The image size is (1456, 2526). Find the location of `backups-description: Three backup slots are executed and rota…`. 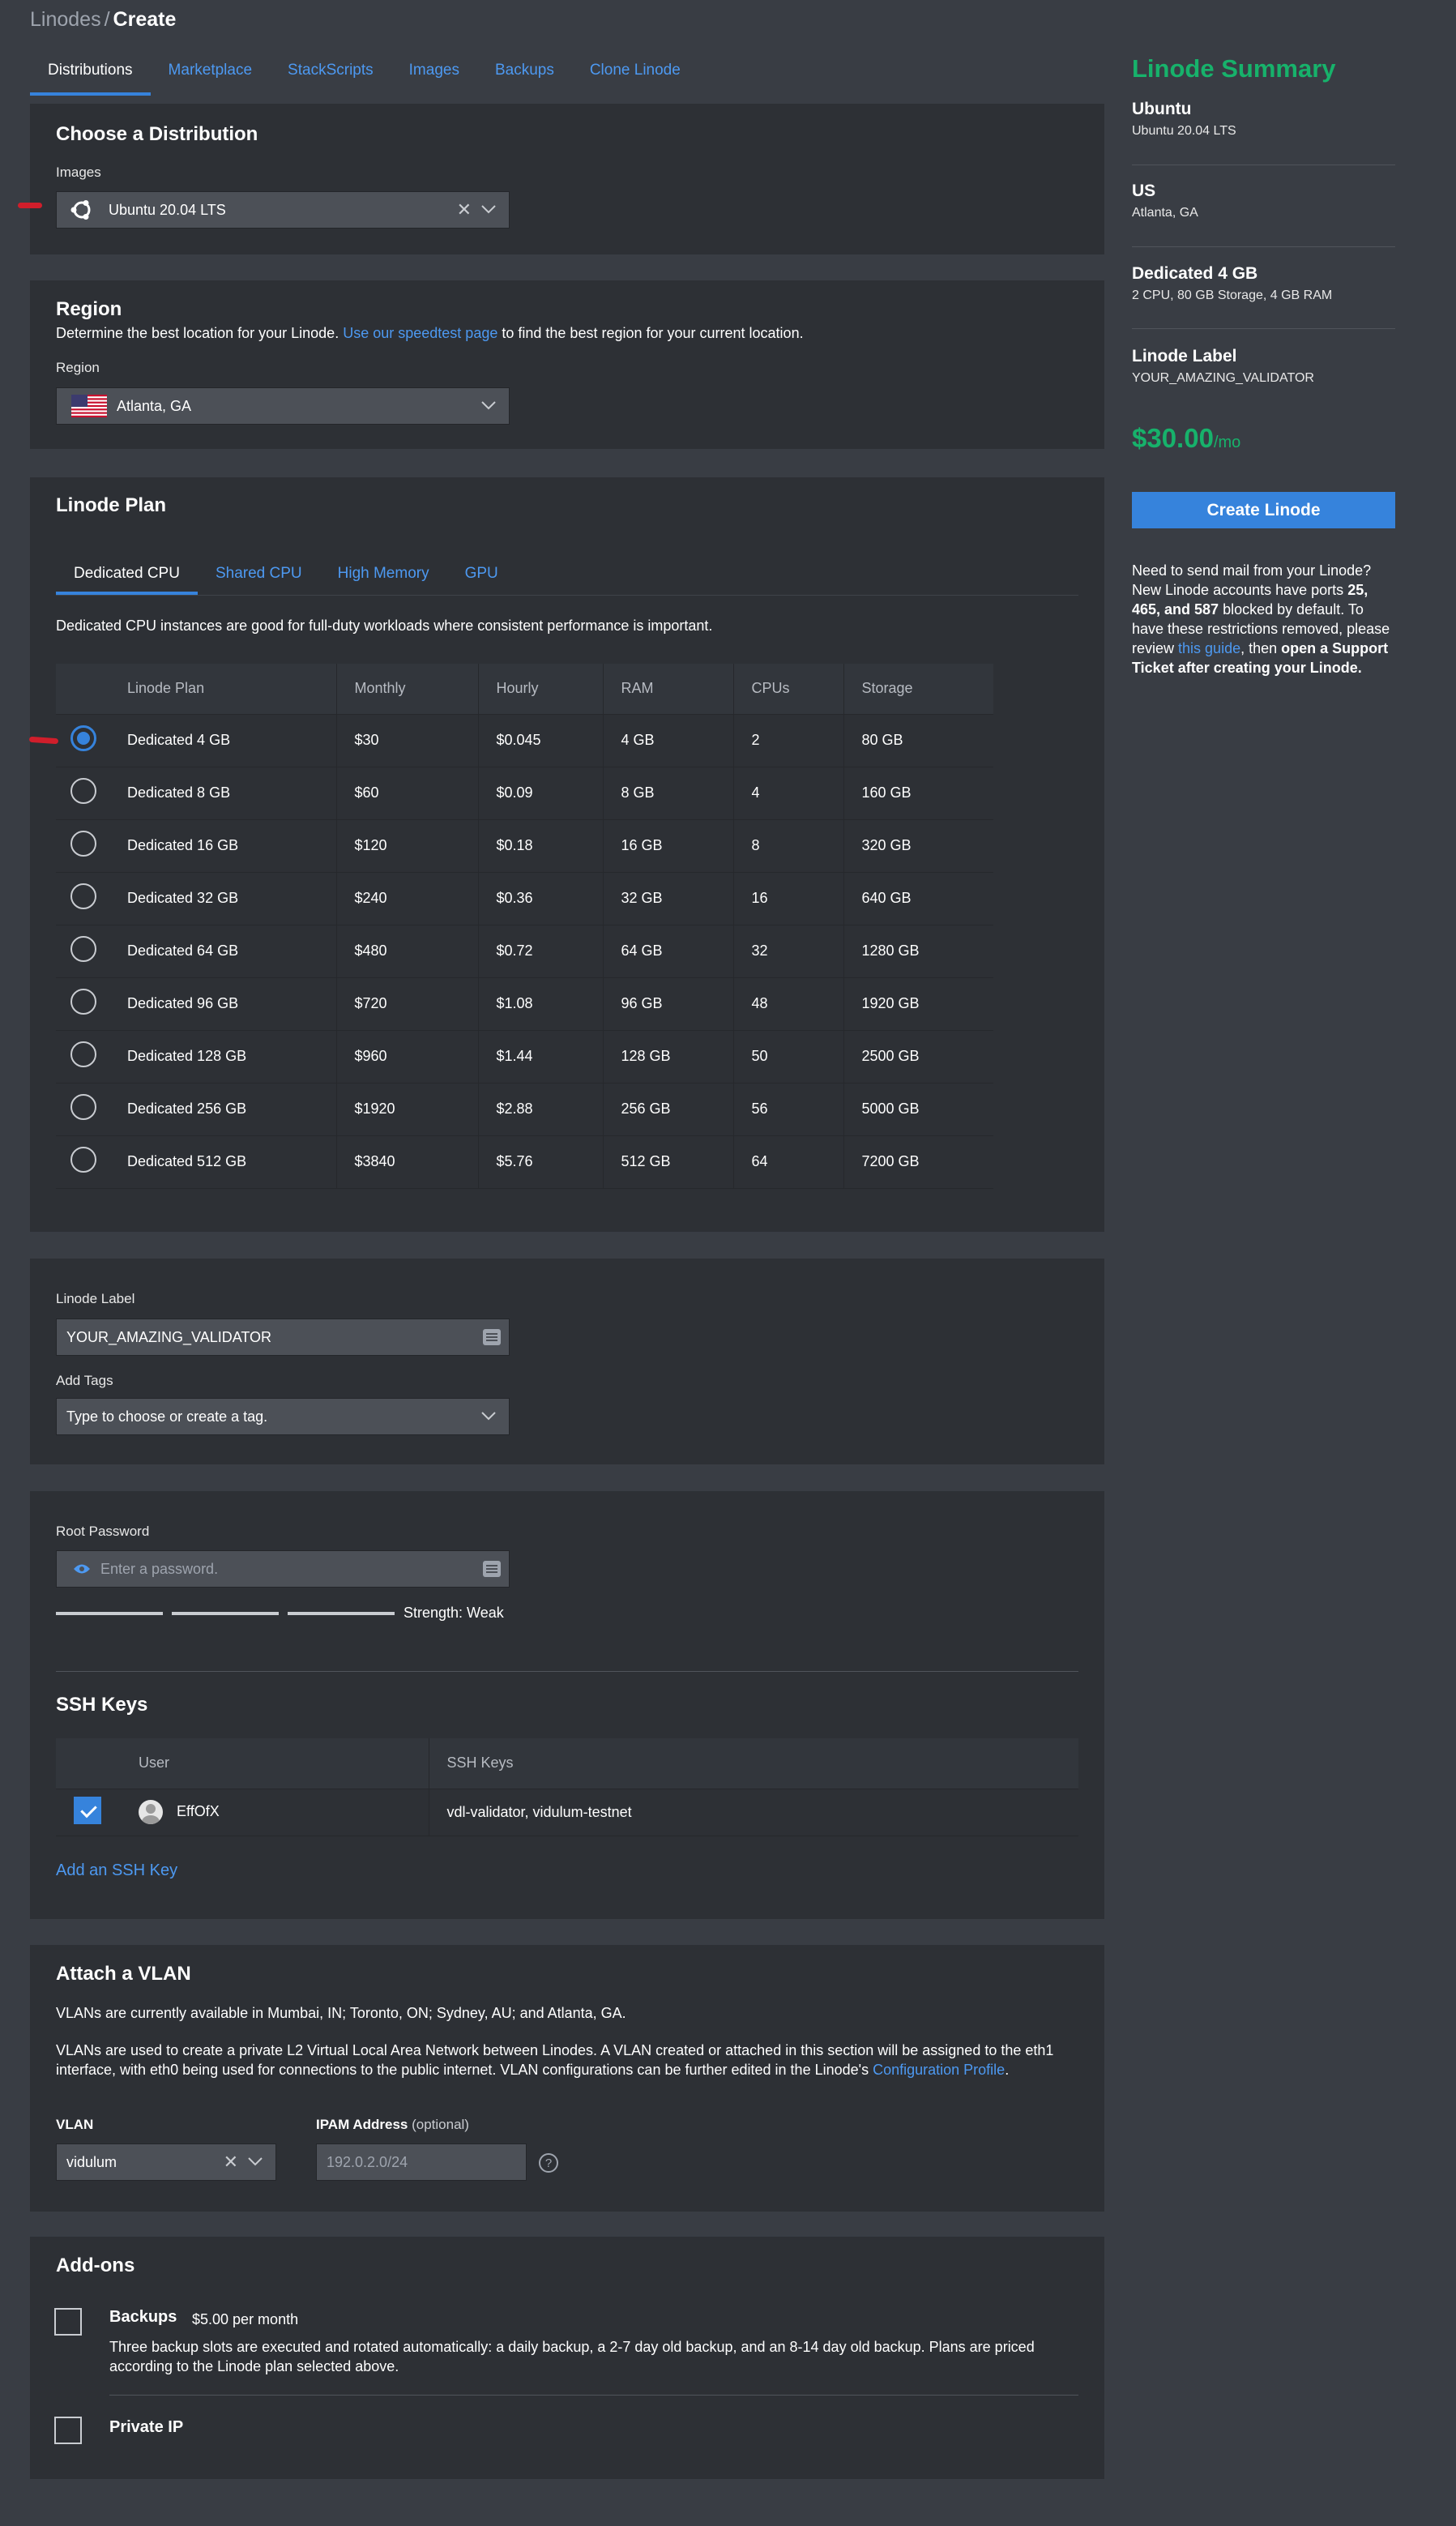

backups-description: Three backup slots are executed and rota… is located at coordinates (572, 2357).